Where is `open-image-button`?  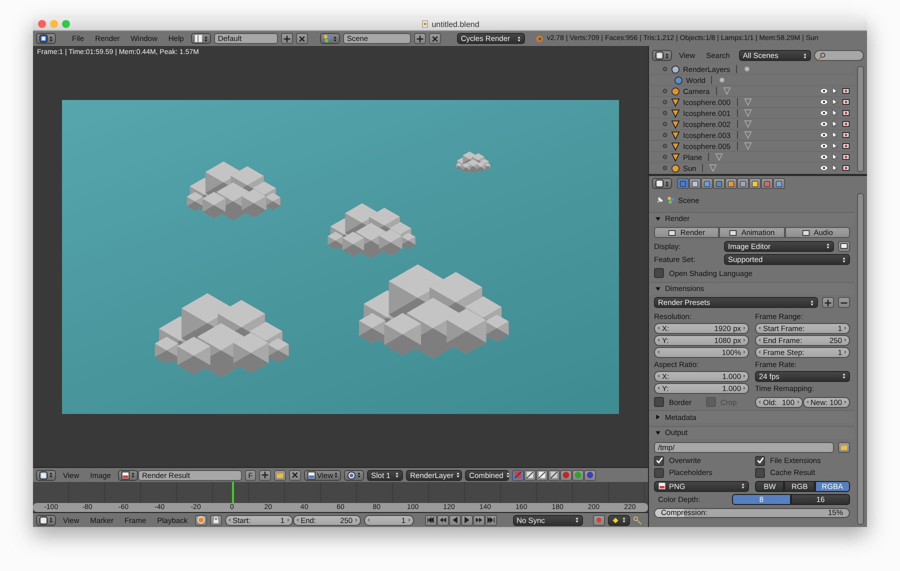 open-image-button is located at coordinates (280, 475).